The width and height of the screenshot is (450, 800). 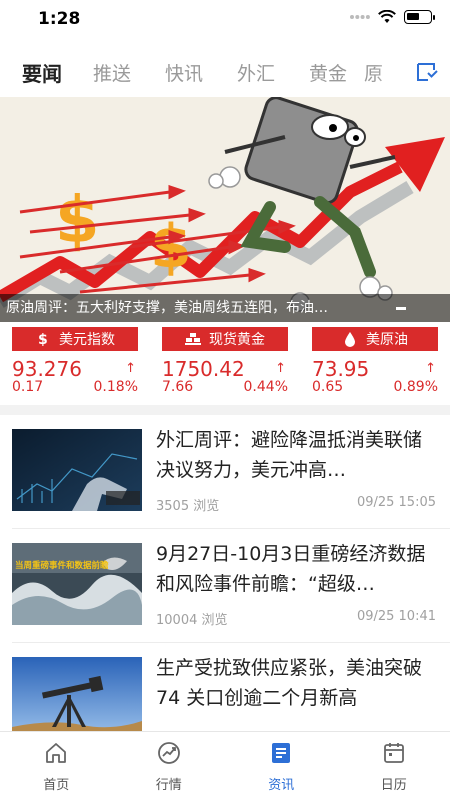 I want to click on ticker-name: 美原油, so click(x=387, y=340).